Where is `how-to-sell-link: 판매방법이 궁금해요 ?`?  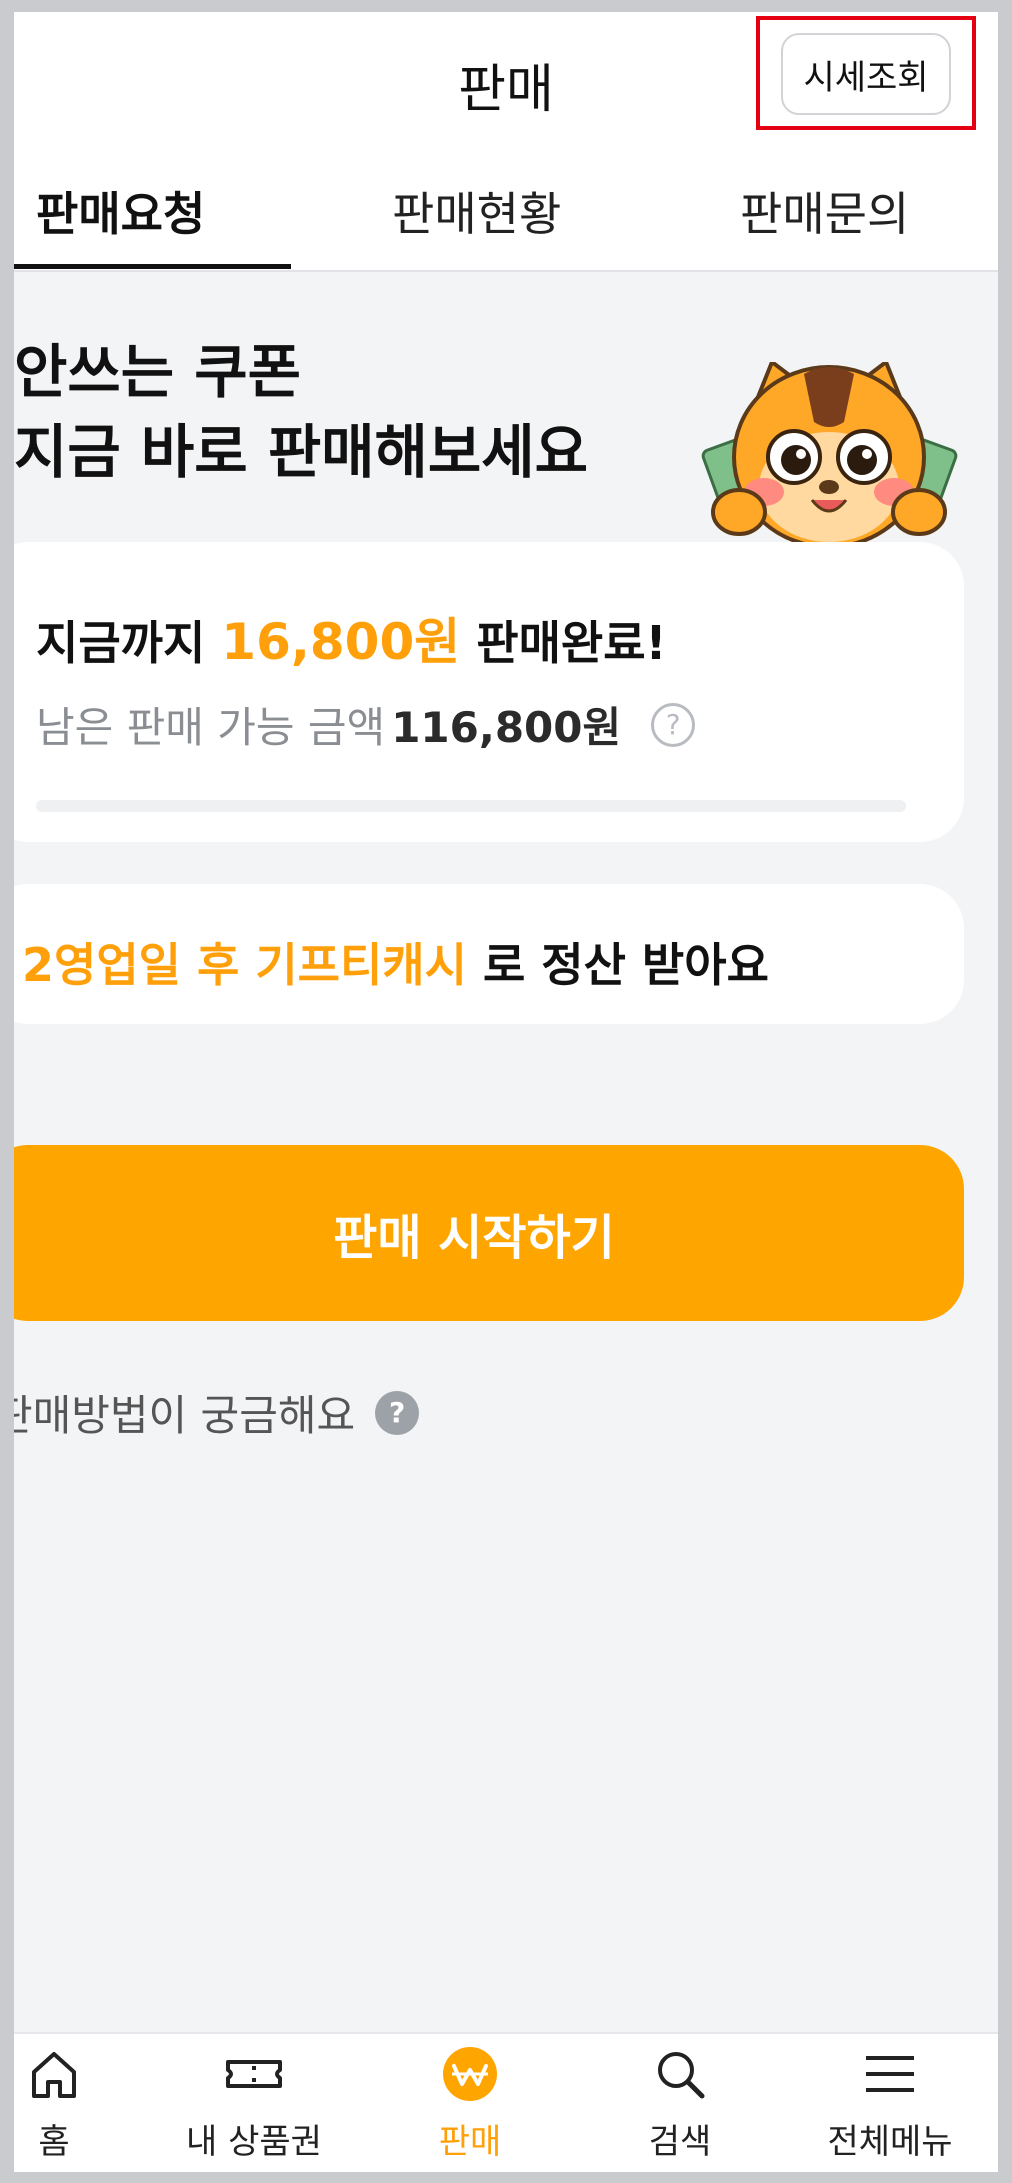
how-to-sell-link: 판매방법이 궁금해요 ? is located at coordinates (217, 1412).